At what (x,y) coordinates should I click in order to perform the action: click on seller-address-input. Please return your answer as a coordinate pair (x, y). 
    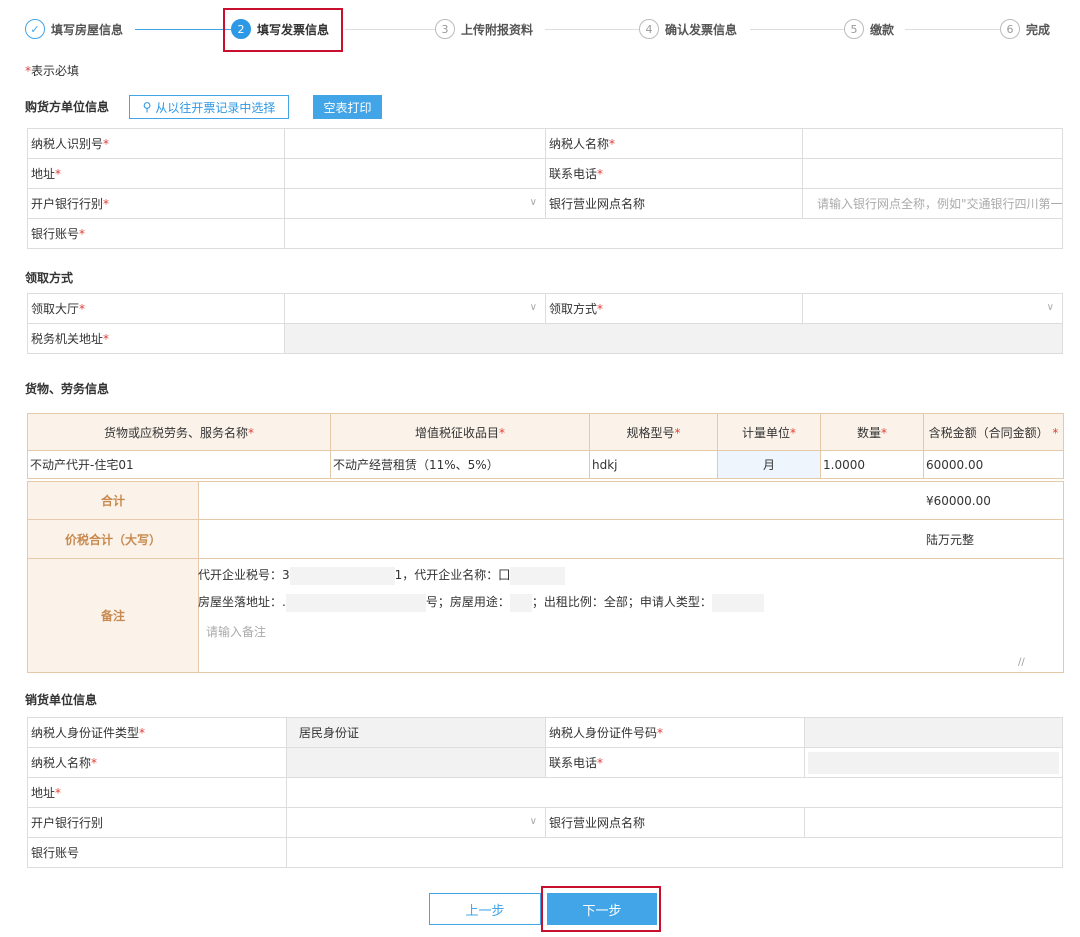
    Looking at the image, I should click on (674, 792).